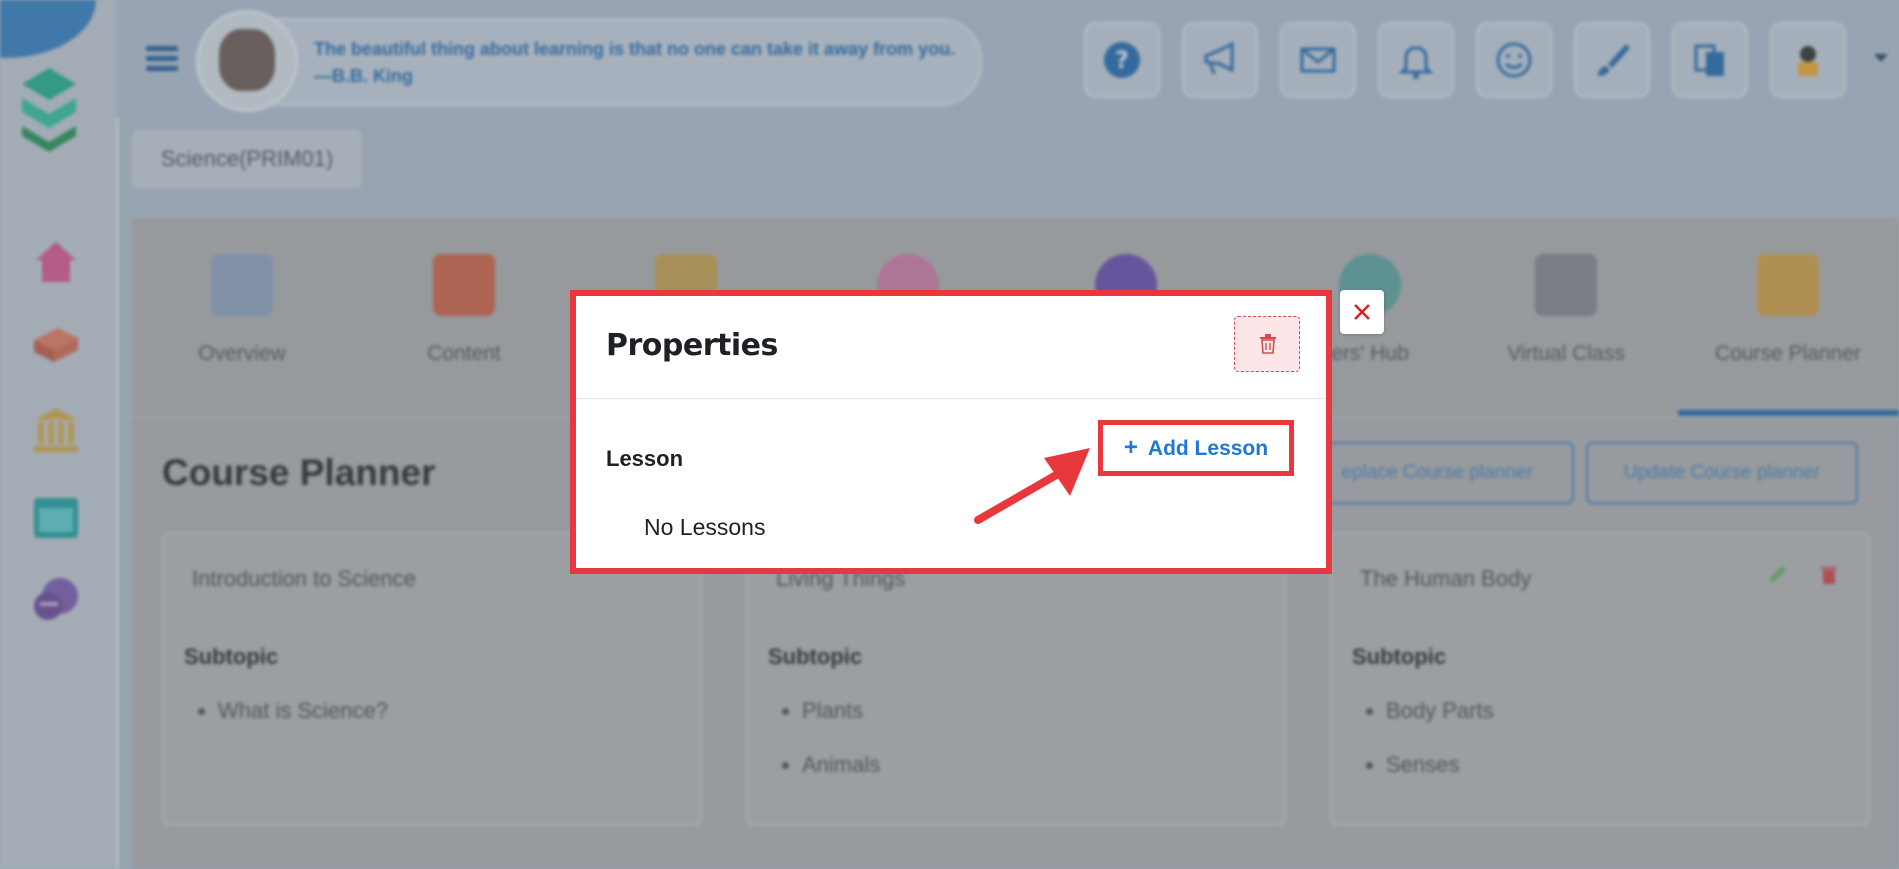 The width and height of the screenshot is (1899, 869). I want to click on close-icon, so click(1362, 312).